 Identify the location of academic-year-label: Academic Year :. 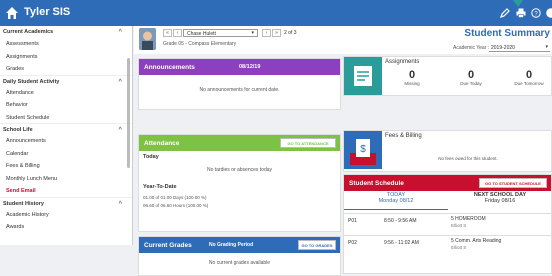
(471, 48).